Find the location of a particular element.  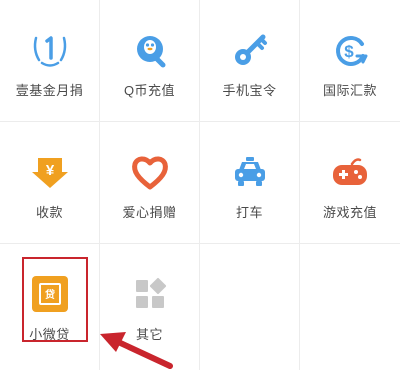

key-icon is located at coordinates (250, 50).